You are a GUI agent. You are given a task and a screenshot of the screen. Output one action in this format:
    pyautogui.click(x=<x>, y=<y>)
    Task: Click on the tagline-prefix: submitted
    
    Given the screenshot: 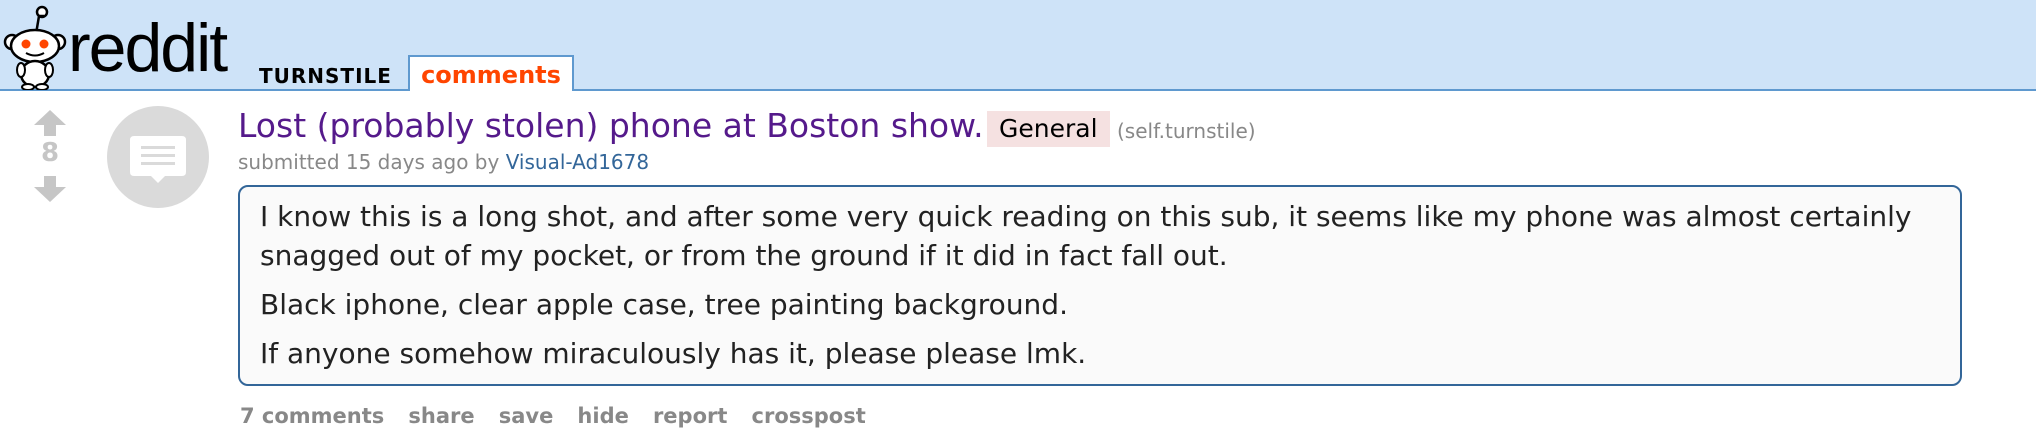 What is the action you would take?
    pyautogui.click(x=289, y=162)
    